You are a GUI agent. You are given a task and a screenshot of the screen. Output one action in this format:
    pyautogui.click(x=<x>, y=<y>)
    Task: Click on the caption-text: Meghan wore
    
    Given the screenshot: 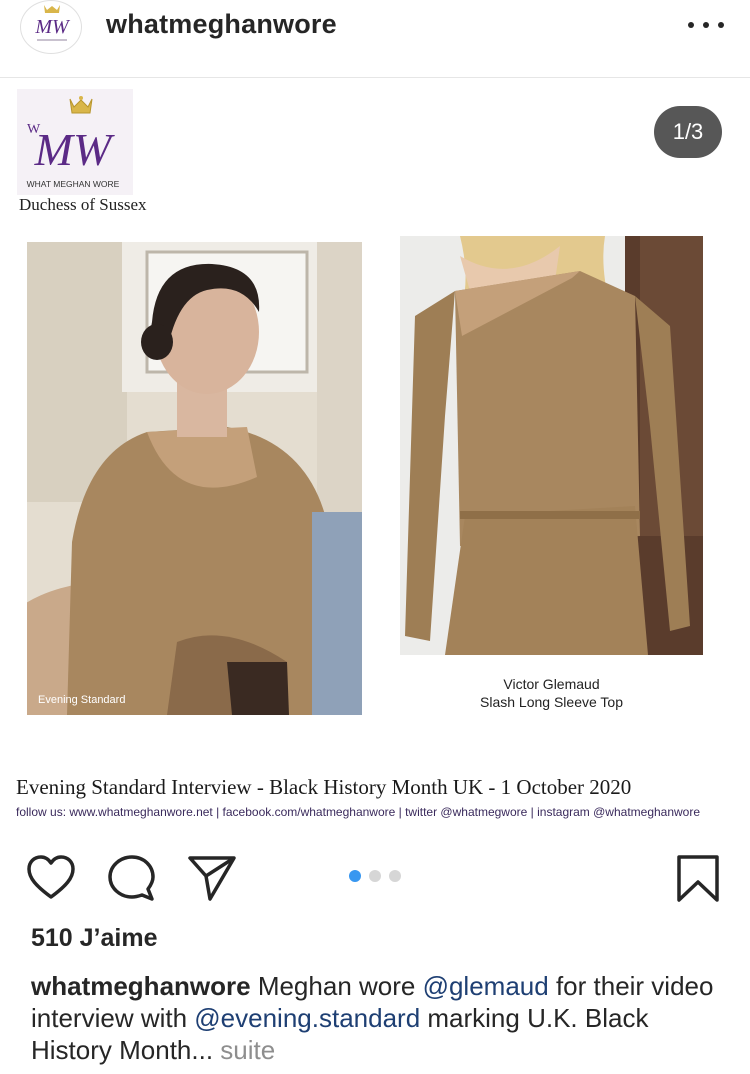 What is the action you would take?
    pyautogui.click(x=336, y=986)
    